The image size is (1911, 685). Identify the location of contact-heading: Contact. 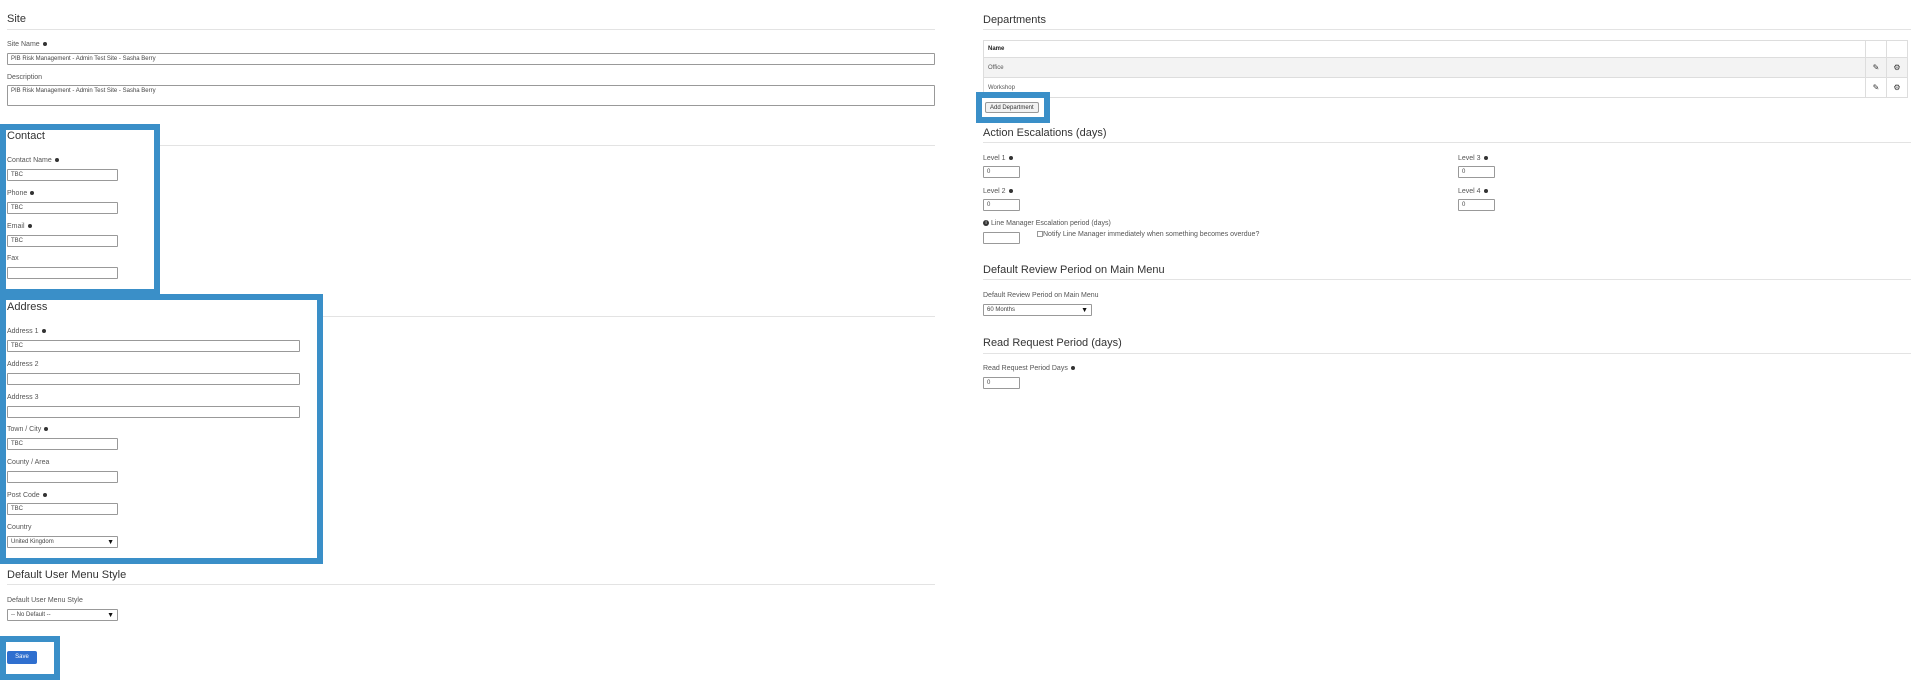
(26, 136).